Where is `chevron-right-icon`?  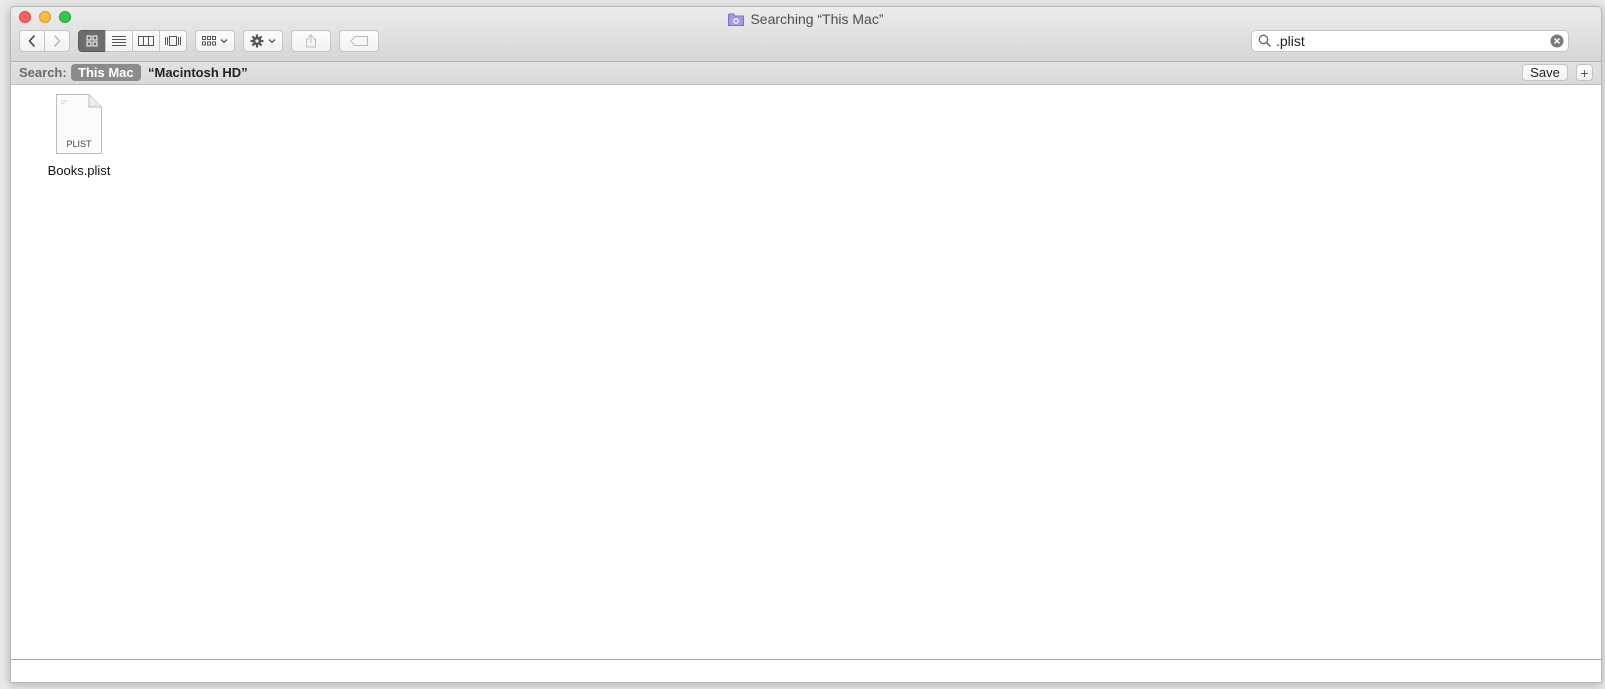 chevron-right-icon is located at coordinates (57, 41).